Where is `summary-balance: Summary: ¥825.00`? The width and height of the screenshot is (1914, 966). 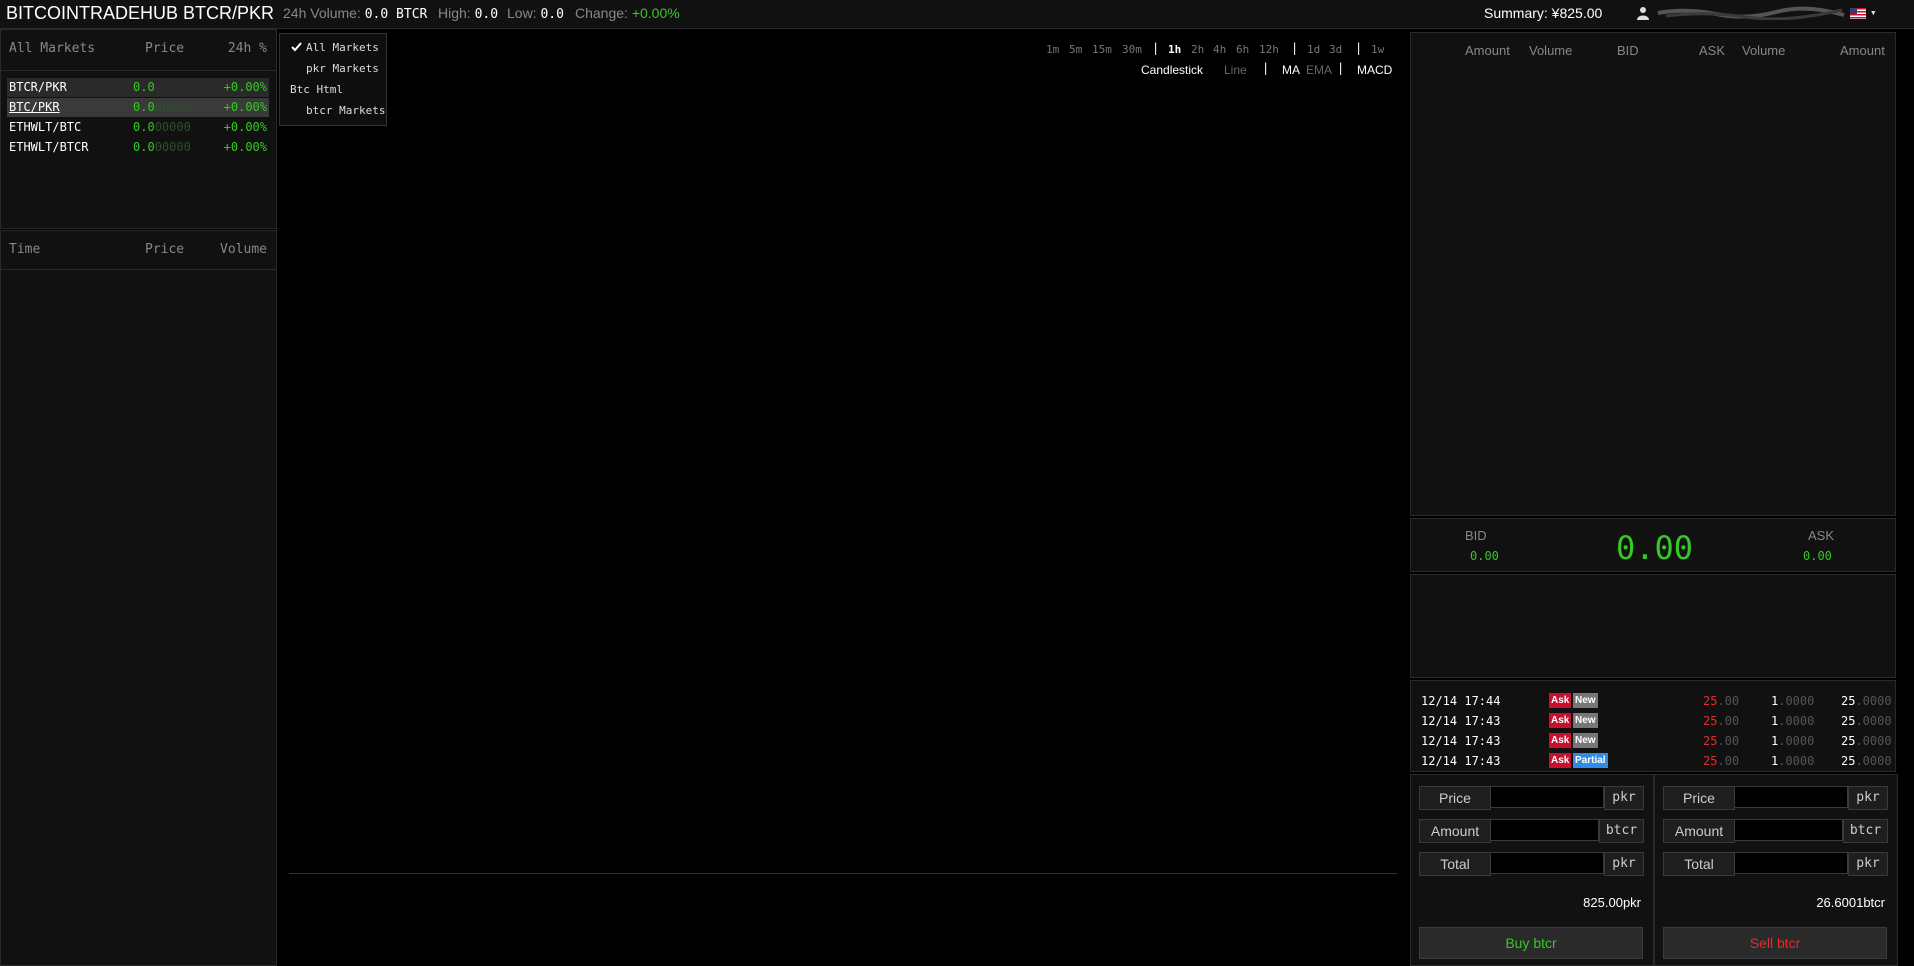 summary-balance: Summary: ¥825.00 is located at coordinates (1543, 13).